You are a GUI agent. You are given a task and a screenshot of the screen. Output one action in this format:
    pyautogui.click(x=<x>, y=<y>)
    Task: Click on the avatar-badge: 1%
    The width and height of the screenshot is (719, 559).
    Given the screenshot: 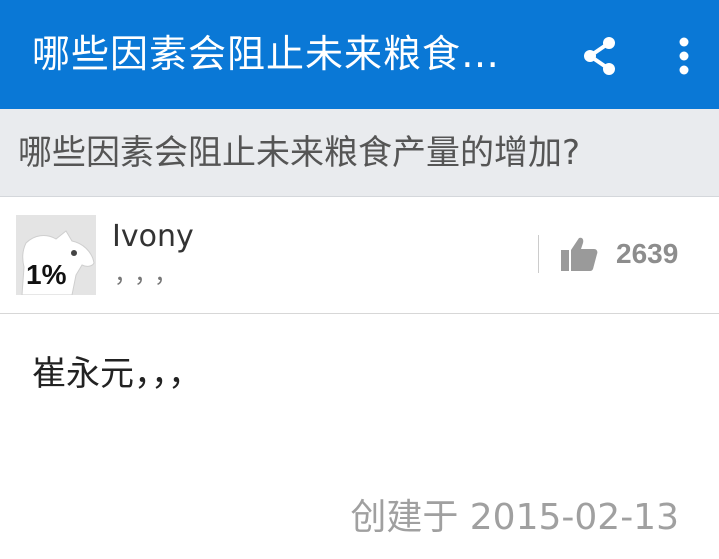 What is the action you would take?
    pyautogui.click(x=46, y=274)
    